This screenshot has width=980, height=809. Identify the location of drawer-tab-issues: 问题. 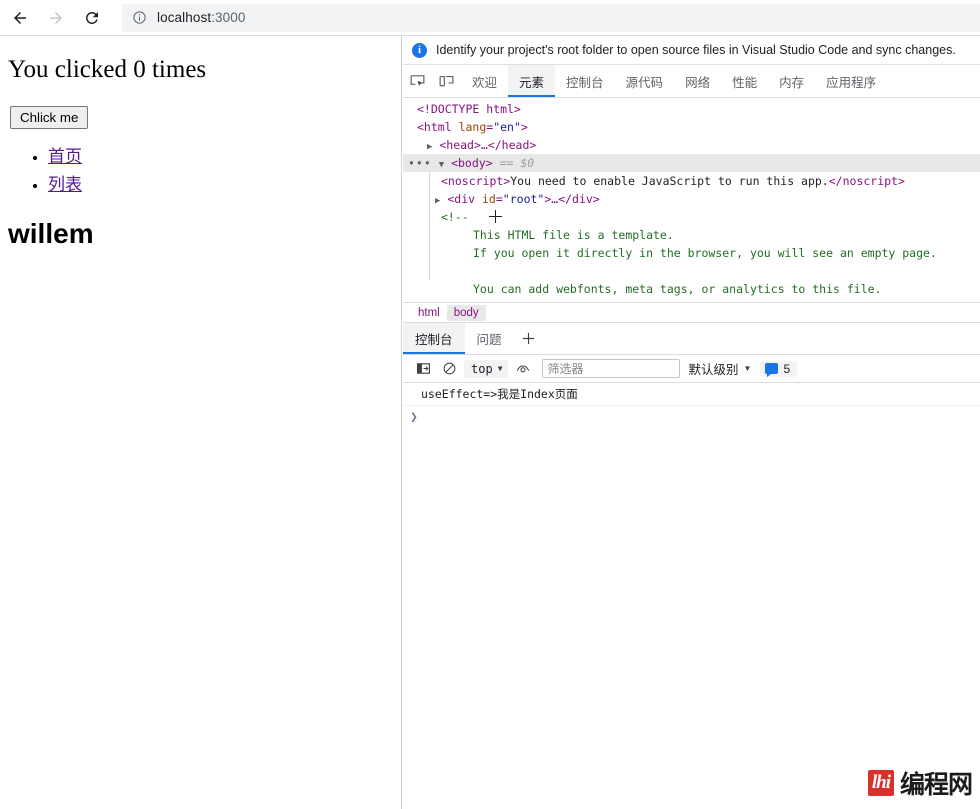
(489, 338).